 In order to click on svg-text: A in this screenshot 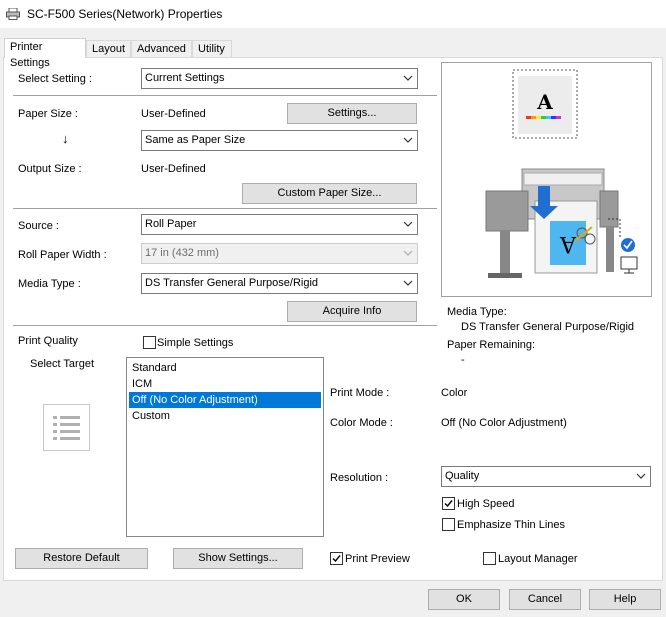, I will do `click(568, 243)`.